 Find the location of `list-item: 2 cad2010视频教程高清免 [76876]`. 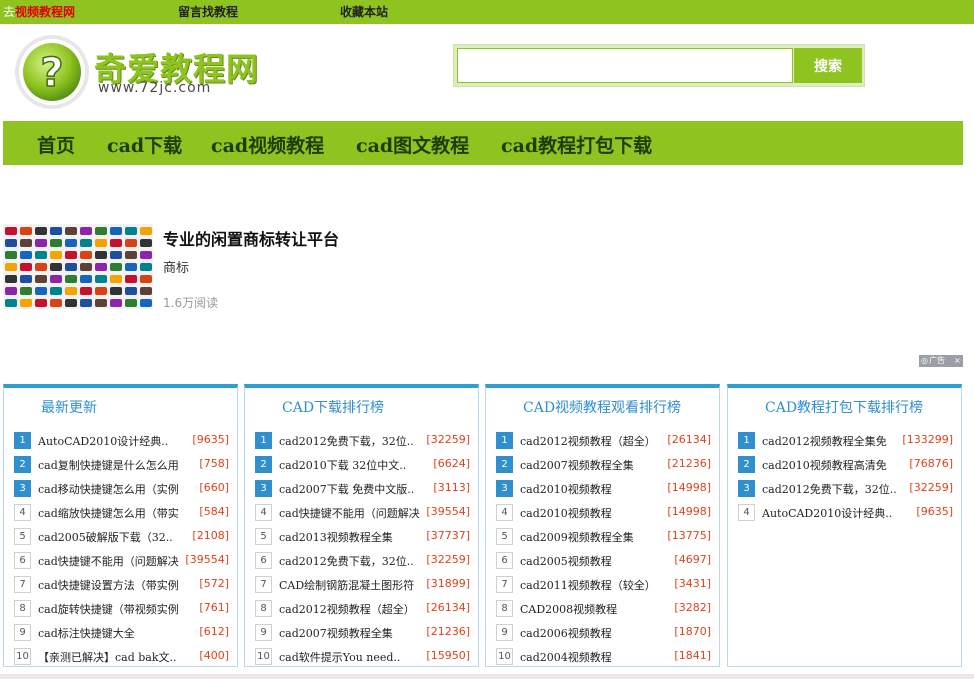

list-item: 2 cad2010视频教程高清免 [76876] is located at coordinates (845, 467).